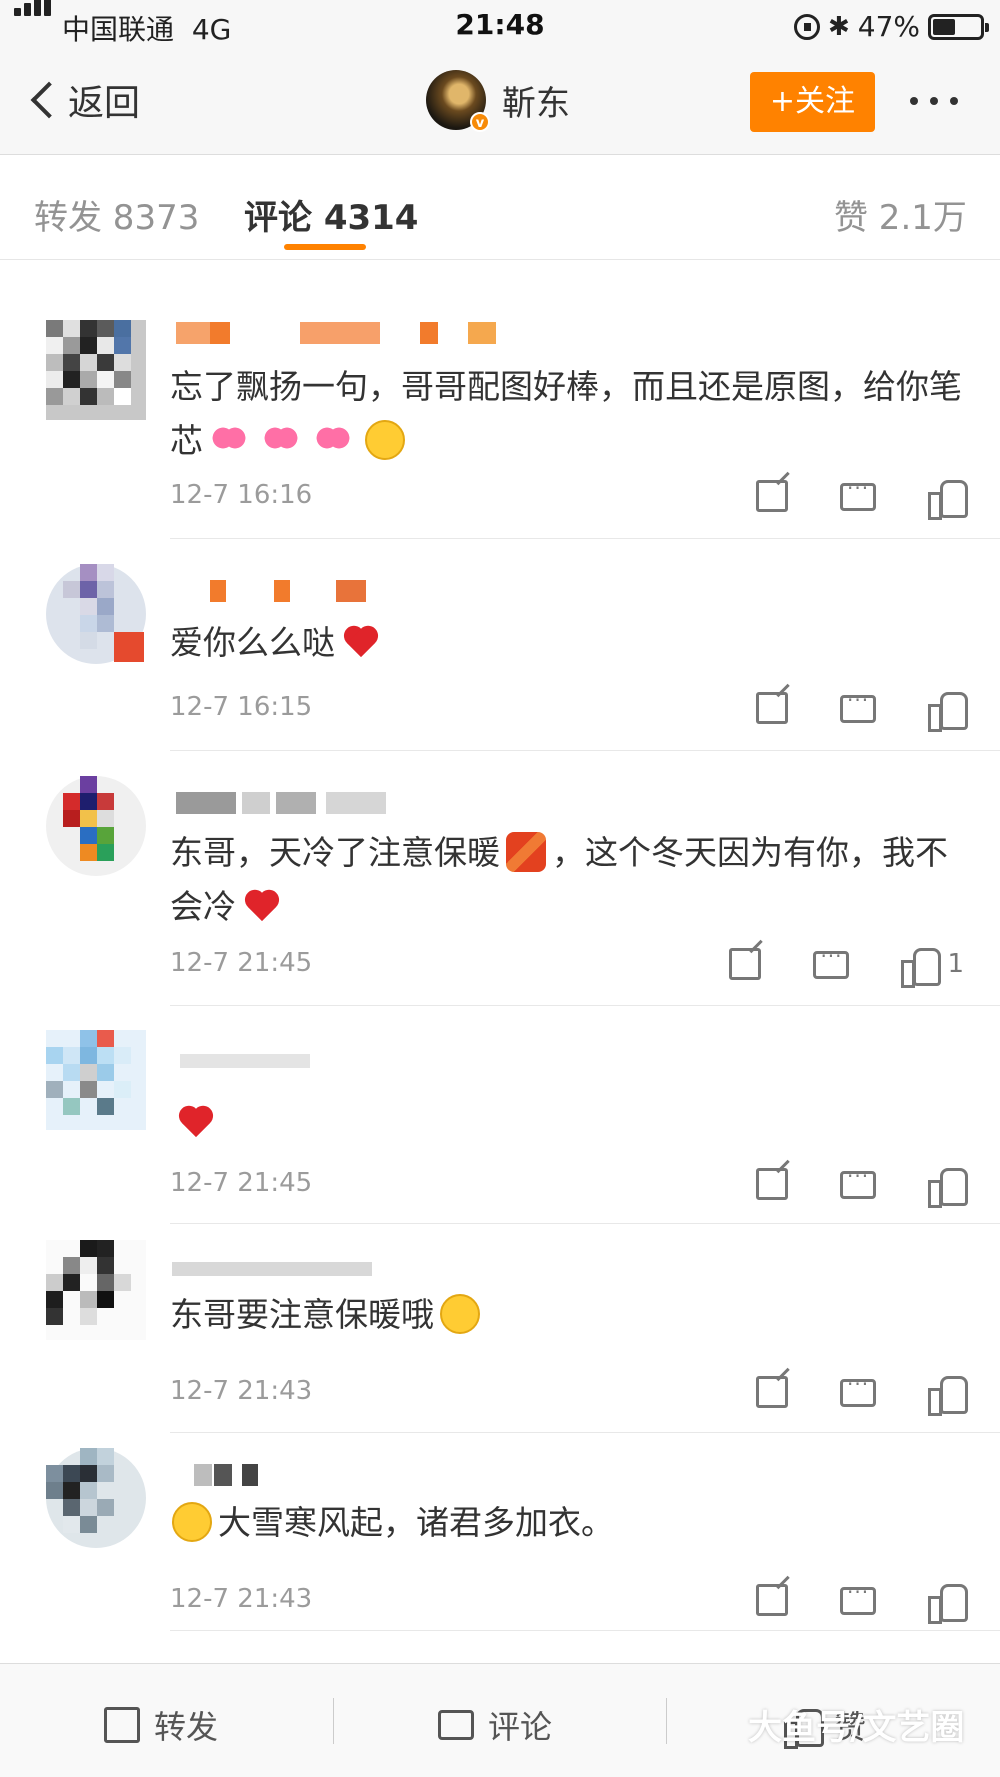  What do you see at coordinates (856, 1728) in the screenshot?
I see `watermark-text: 大鱼号/文艺圈` at bounding box center [856, 1728].